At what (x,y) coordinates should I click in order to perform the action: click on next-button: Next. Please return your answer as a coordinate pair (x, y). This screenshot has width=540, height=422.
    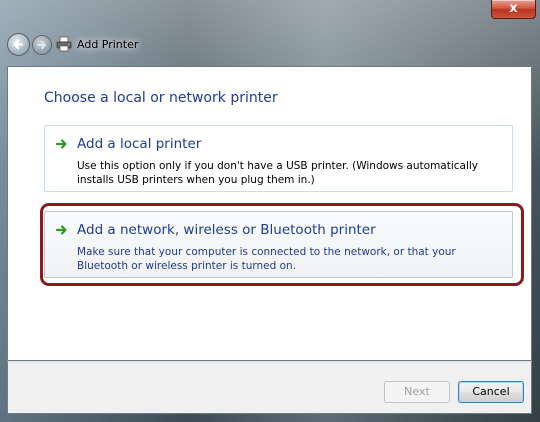
    Looking at the image, I should click on (417, 392).